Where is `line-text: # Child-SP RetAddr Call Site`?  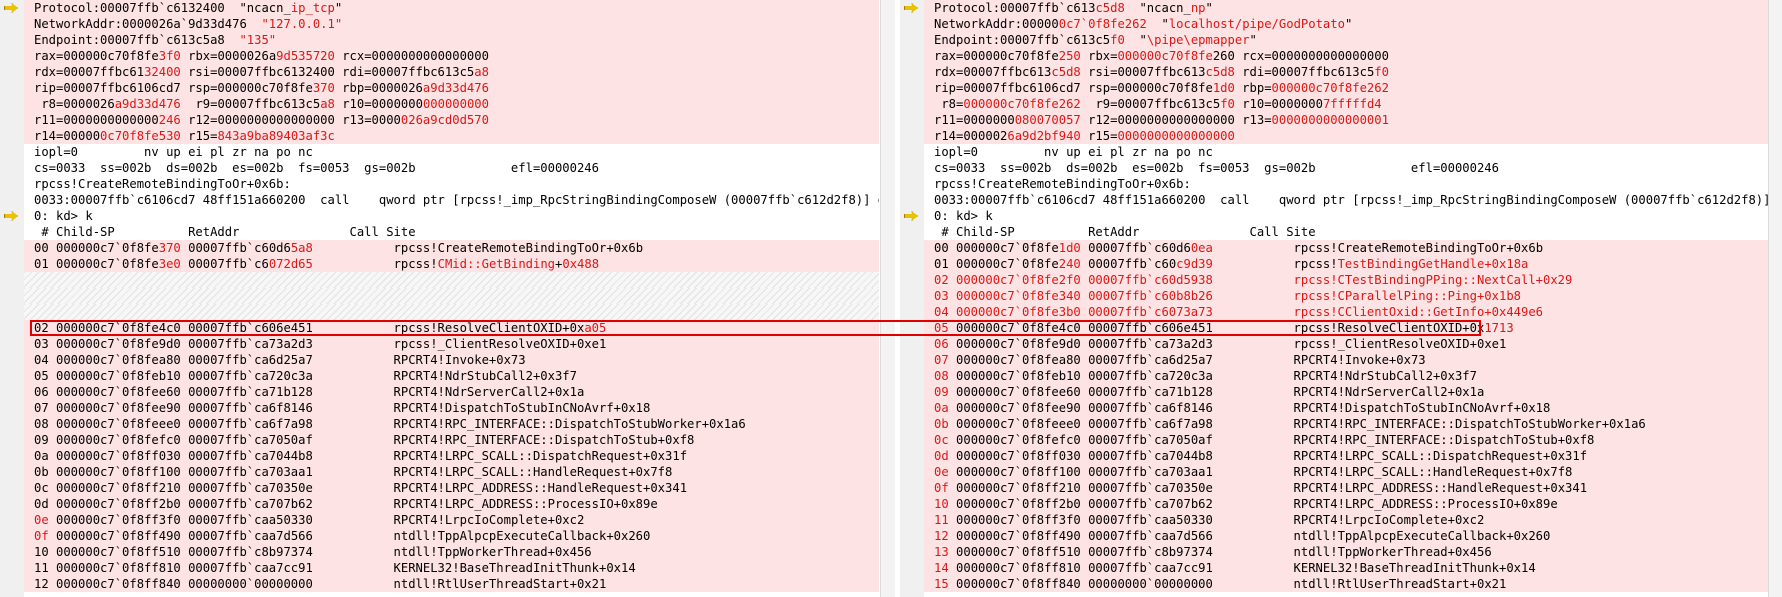
line-text: # Child-SP RetAddr Call Site is located at coordinates (1125, 232).